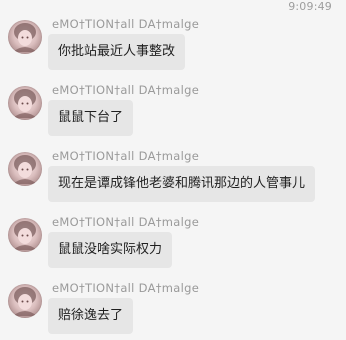  Describe the element at coordinates (182, 184) in the screenshot. I see `message-bubble: 现在是谭成锋他老婆和腾讯那边的人管事儿` at that location.